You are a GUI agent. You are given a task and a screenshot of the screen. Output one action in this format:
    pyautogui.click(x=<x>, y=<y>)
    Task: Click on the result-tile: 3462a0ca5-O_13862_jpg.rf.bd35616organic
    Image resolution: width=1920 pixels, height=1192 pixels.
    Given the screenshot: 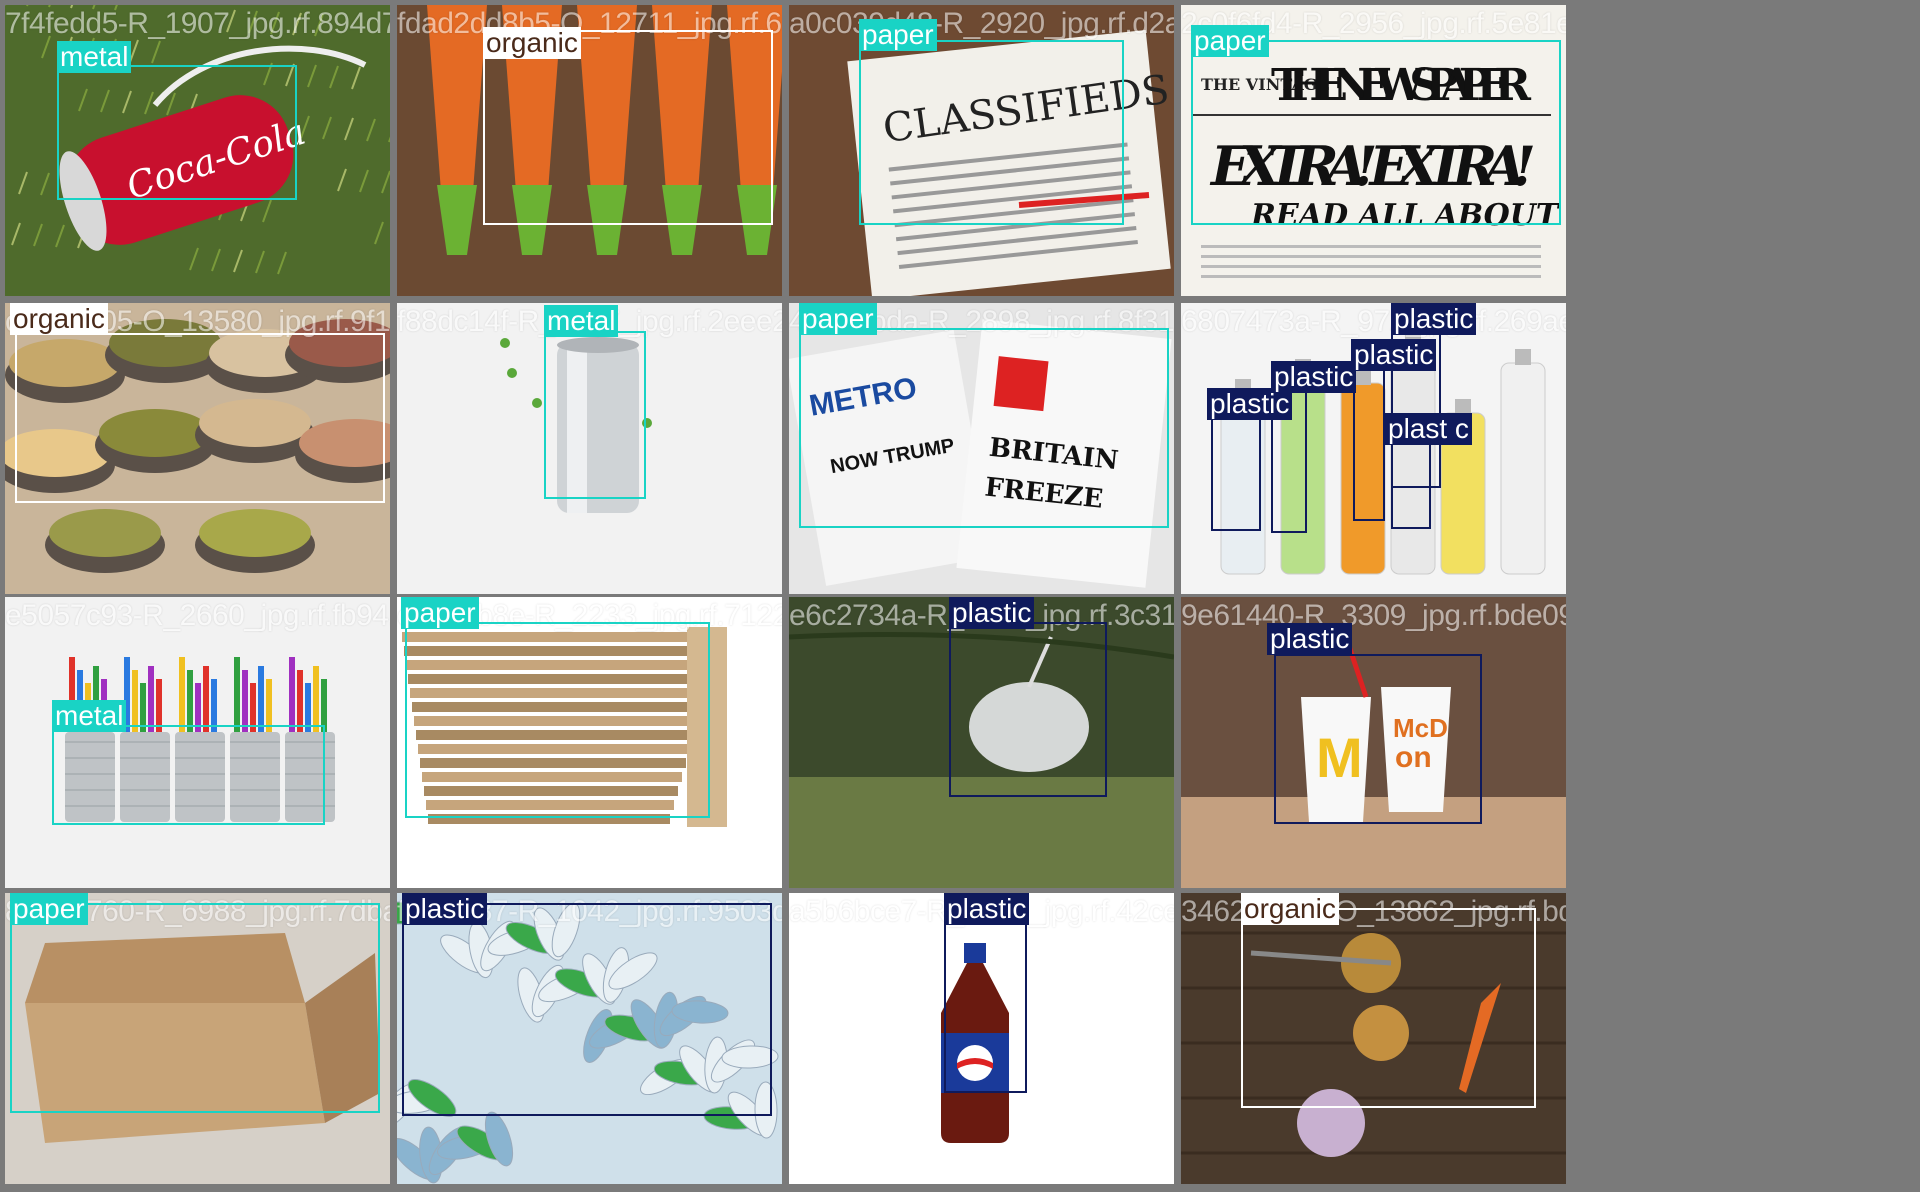 What is the action you would take?
    pyautogui.click(x=1373, y=1038)
    